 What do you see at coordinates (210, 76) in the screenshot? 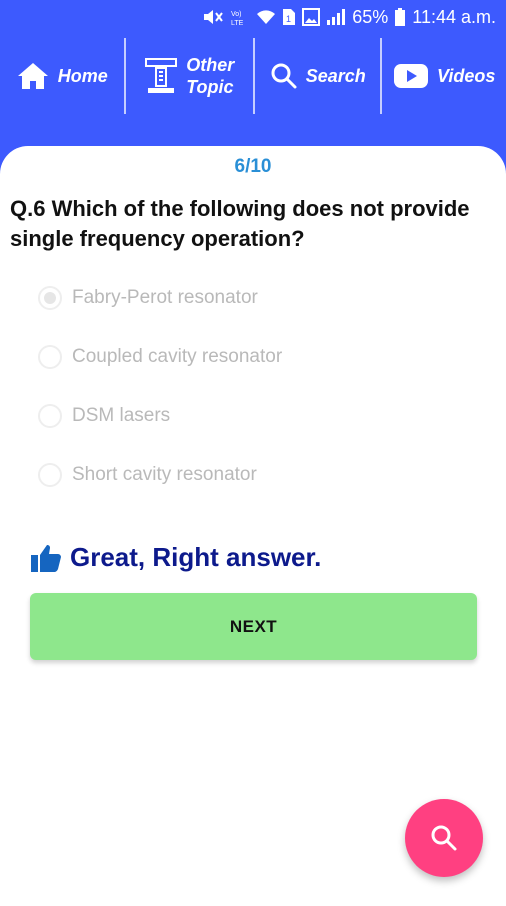
I see `nav-other-topic-label: Other Topic` at bounding box center [210, 76].